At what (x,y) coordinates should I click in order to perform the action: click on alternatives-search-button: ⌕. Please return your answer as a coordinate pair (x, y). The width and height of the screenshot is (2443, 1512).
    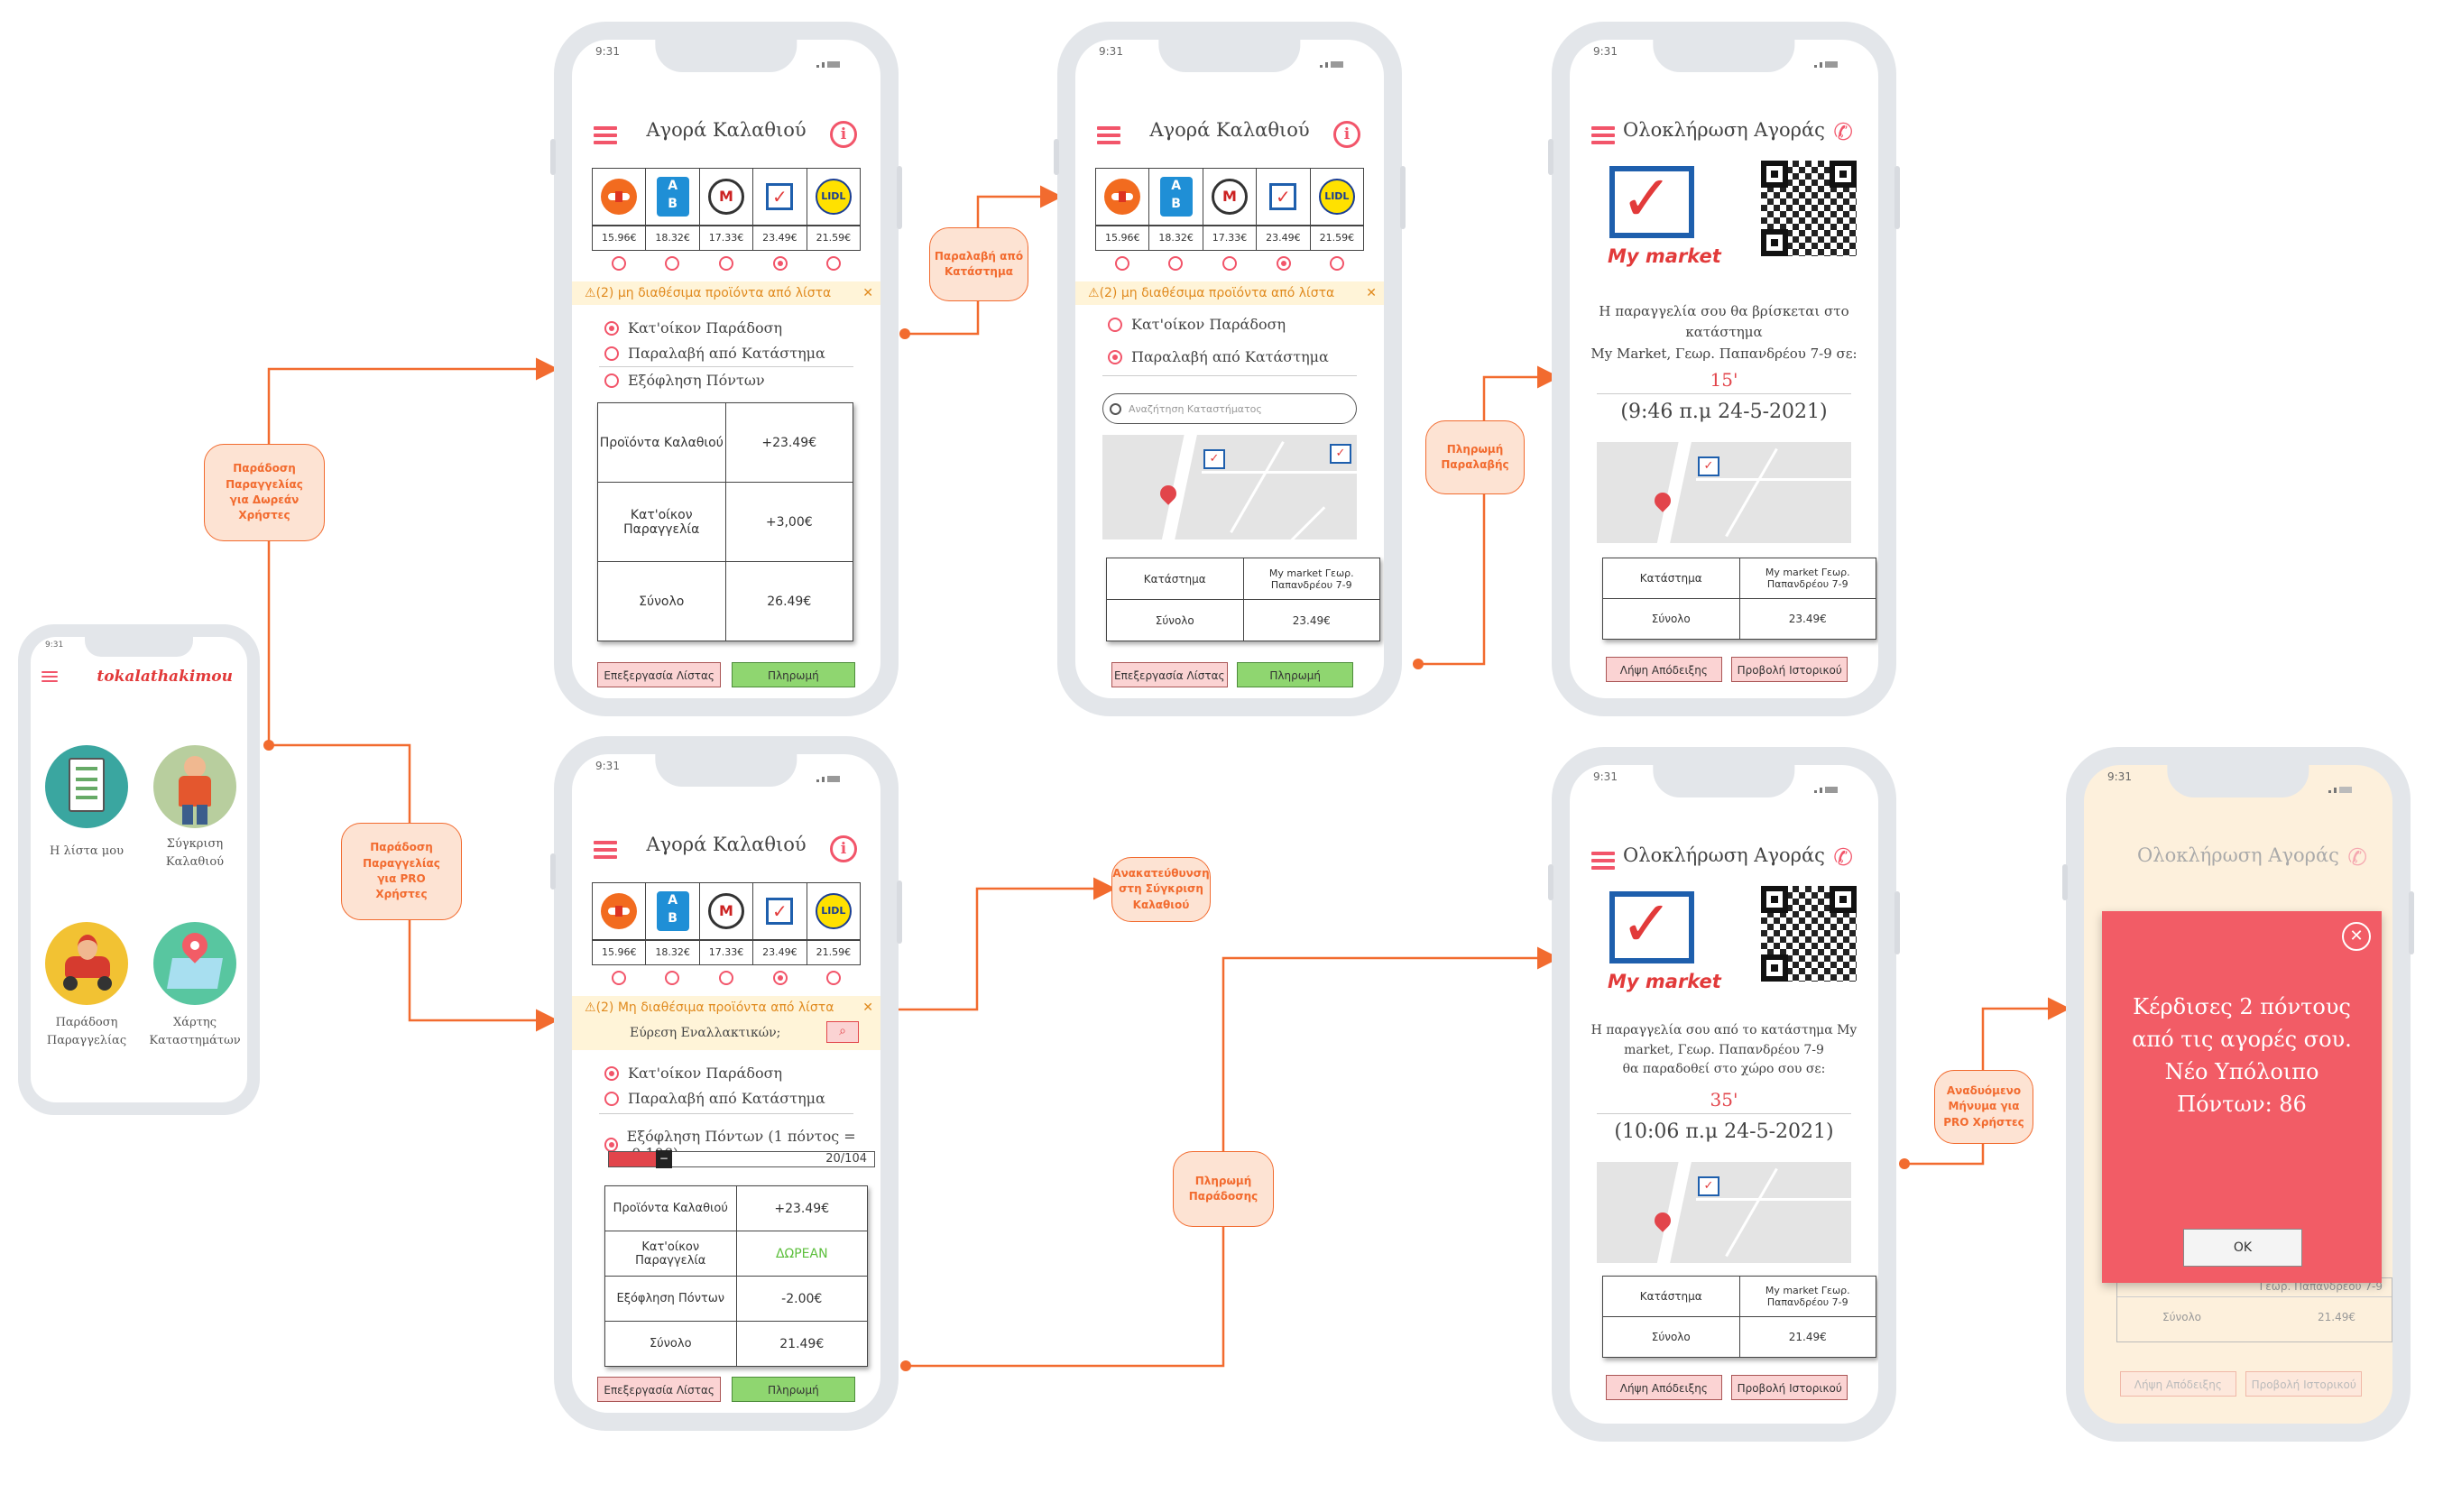
    Looking at the image, I should click on (842, 1032).